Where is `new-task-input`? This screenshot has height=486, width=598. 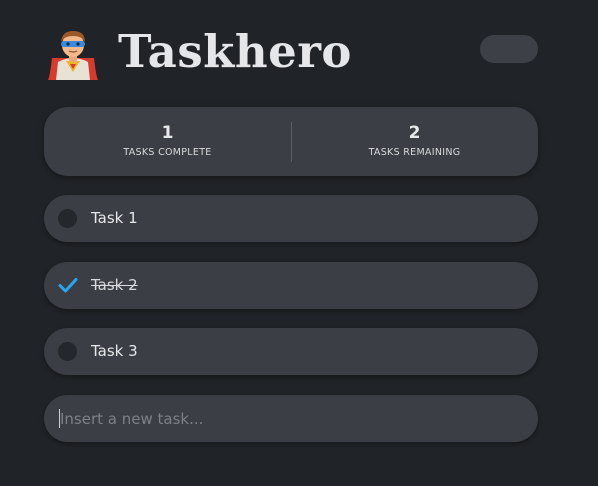 new-task-input is located at coordinates (290, 418).